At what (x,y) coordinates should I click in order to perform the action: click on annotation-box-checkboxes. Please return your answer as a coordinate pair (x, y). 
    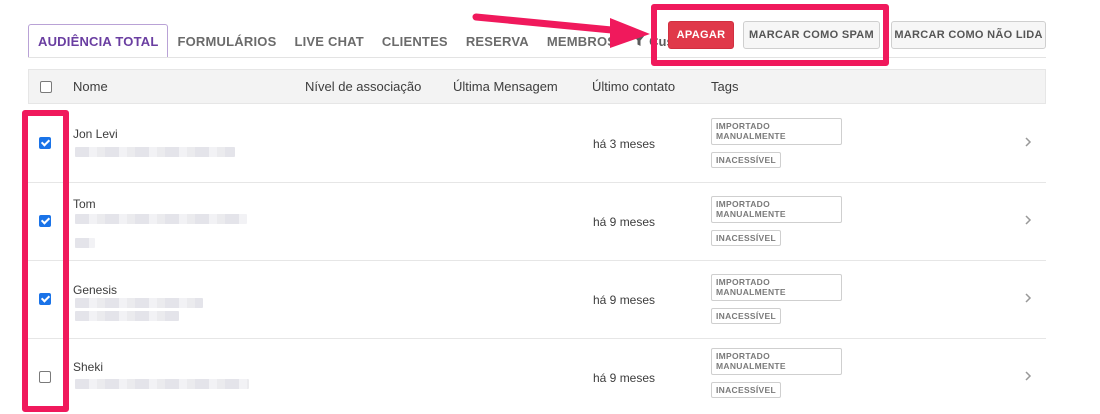
    Looking at the image, I should click on (45, 261).